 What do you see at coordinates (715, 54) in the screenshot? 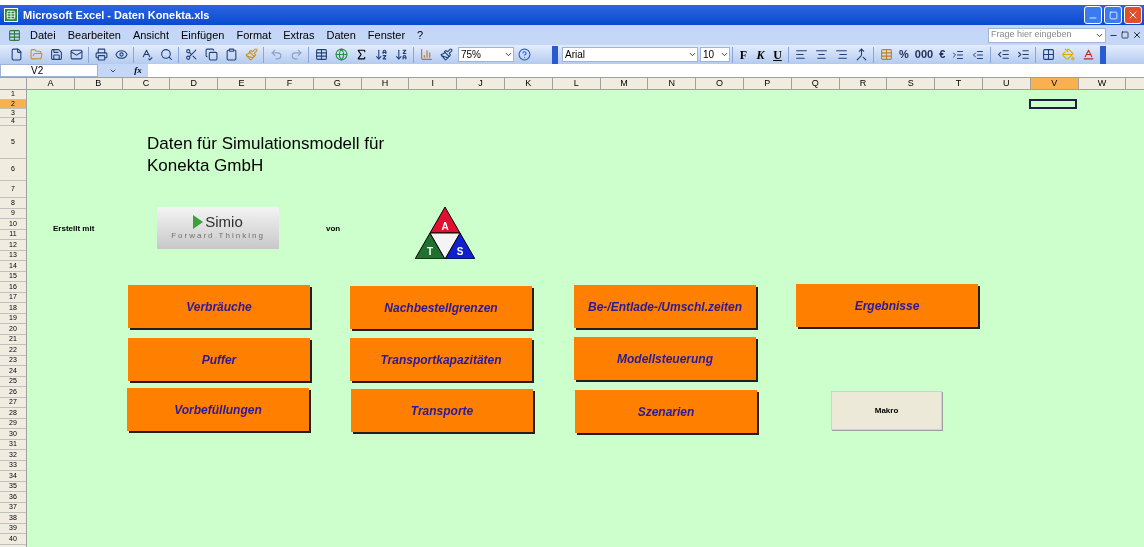
I see `font-size-dropdown: 10` at bounding box center [715, 54].